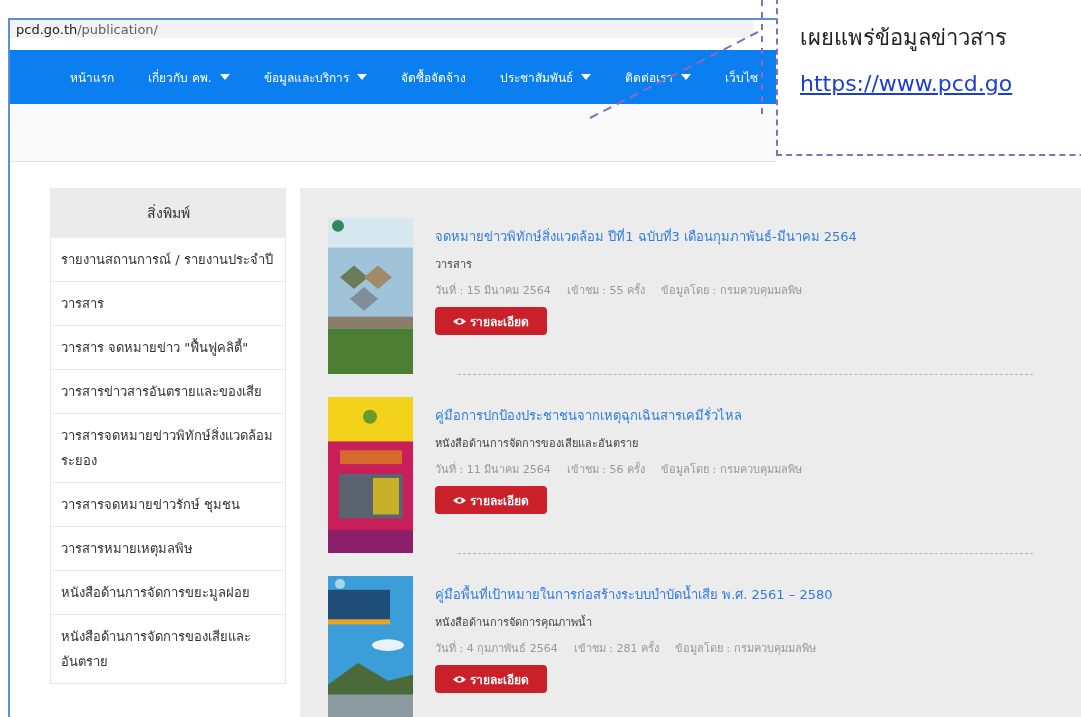 The width and height of the screenshot is (1081, 717). What do you see at coordinates (537, 444) in the screenshot?
I see `publication-category: หนังสือด้านการจัดการของเสียและอันตราย` at bounding box center [537, 444].